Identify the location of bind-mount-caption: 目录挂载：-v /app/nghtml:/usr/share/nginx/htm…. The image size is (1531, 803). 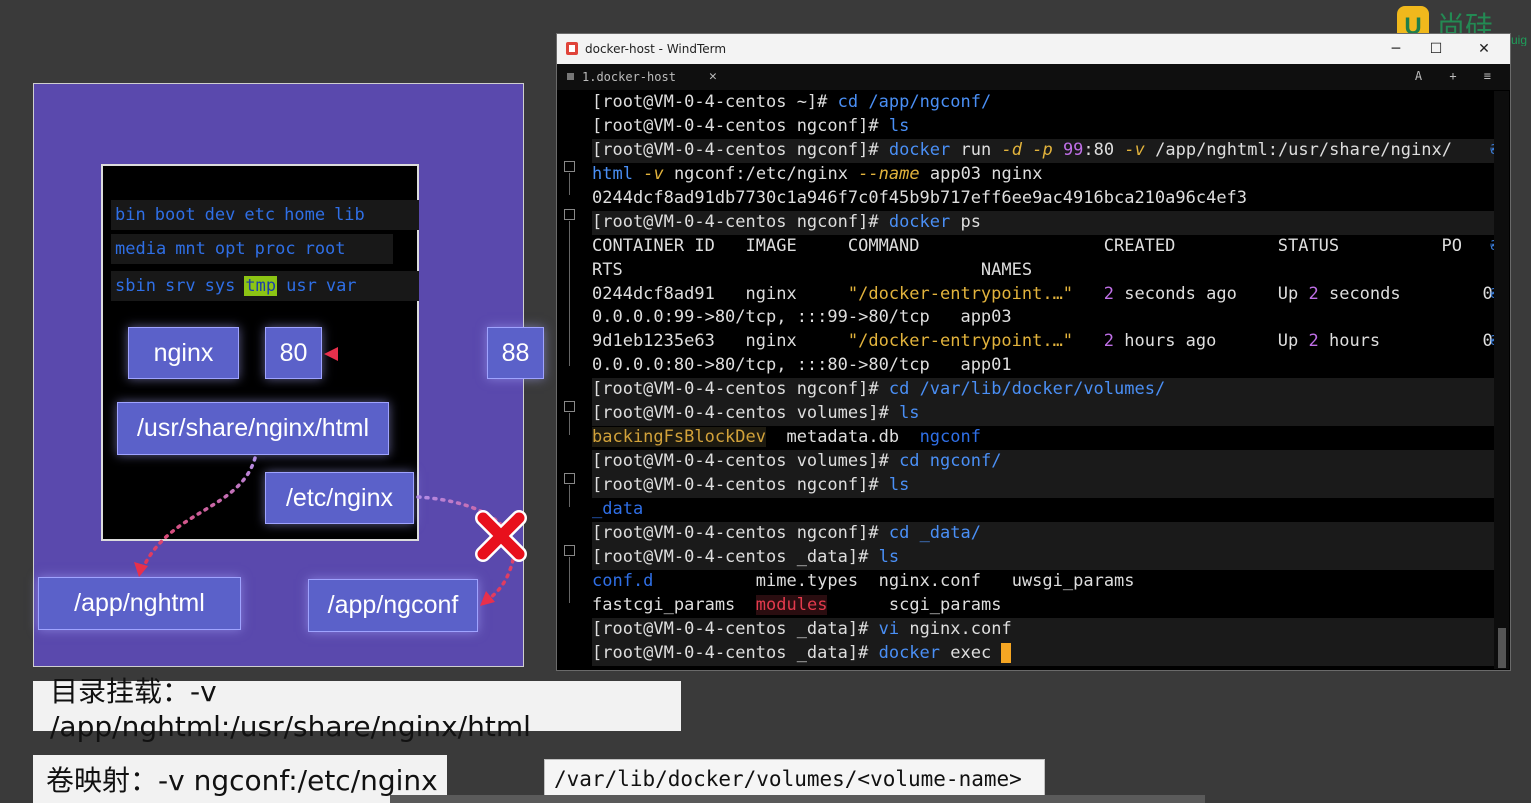
(357, 709).